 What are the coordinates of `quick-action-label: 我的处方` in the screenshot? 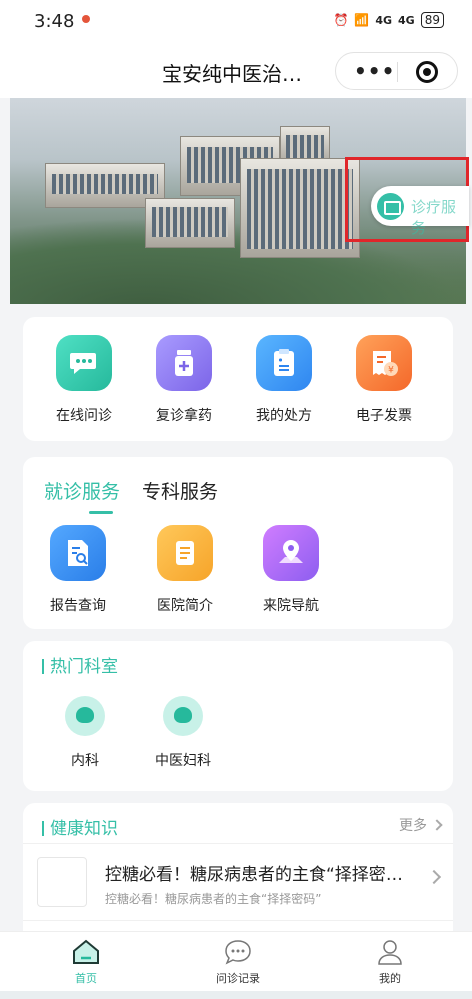 It's located at (284, 416).